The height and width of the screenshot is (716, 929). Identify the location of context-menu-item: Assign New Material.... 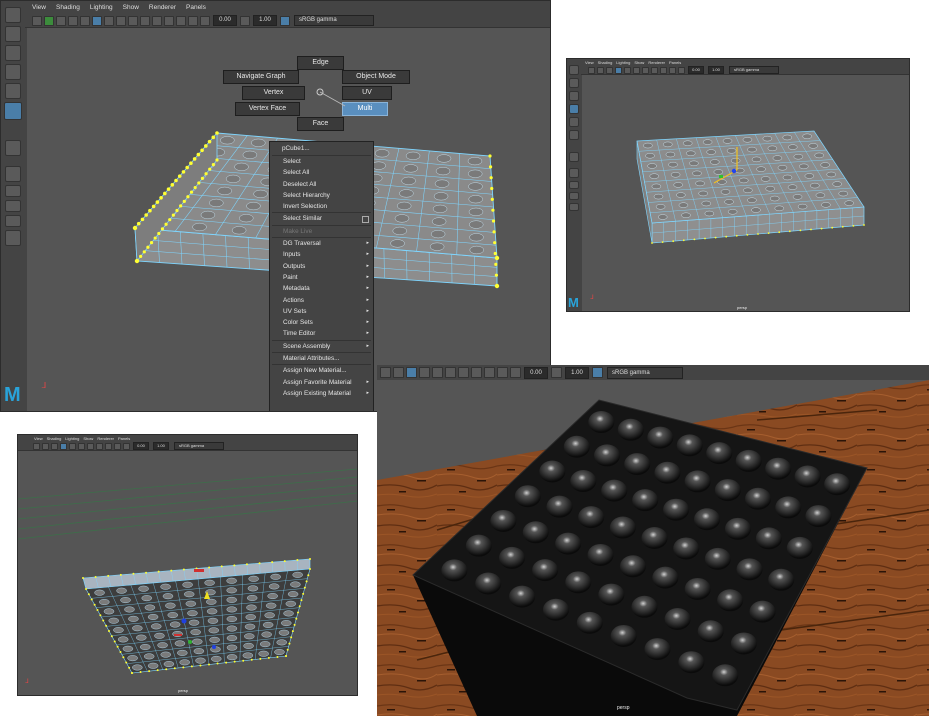
(321, 370).